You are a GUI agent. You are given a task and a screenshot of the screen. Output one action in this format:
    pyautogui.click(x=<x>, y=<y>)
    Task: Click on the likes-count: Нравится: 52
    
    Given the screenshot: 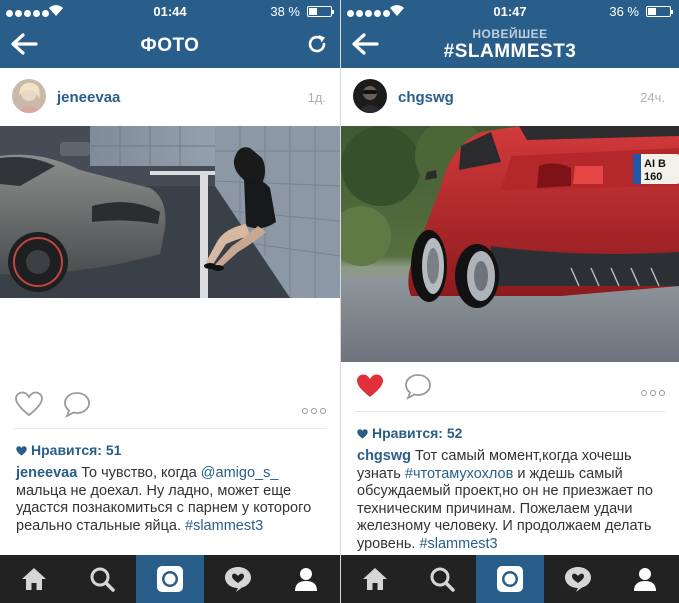 What is the action you would take?
    pyautogui.click(x=409, y=433)
    